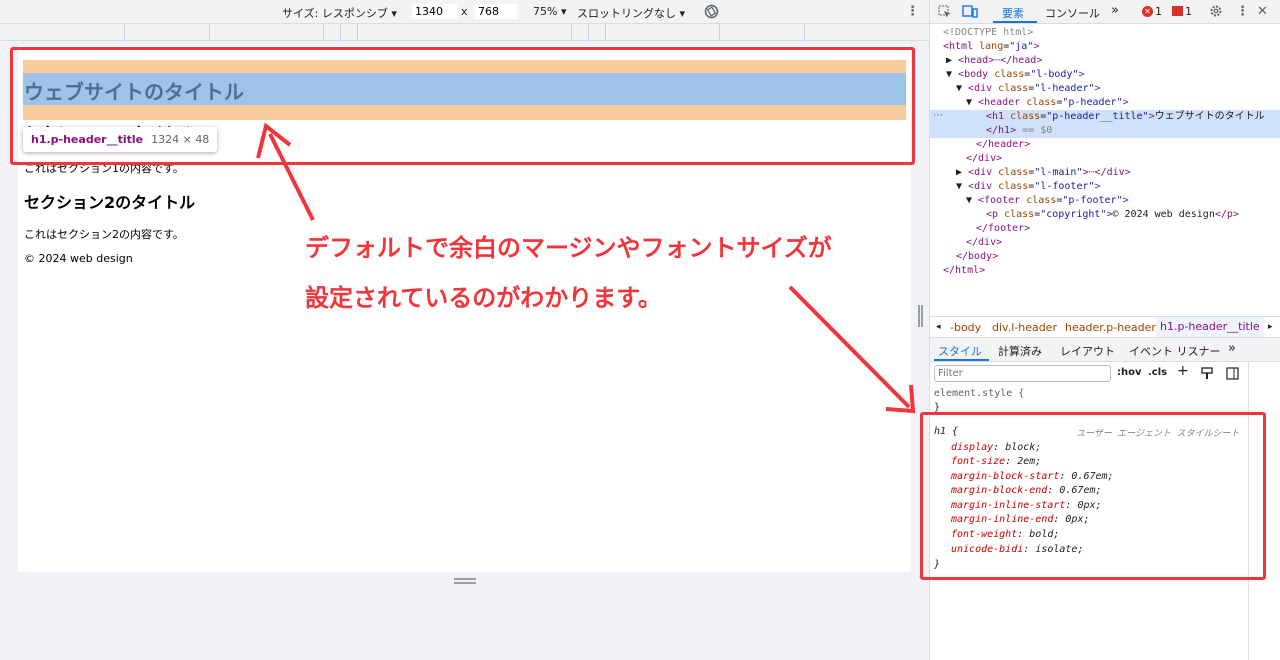 This screenshot has width=1280, height=660. Describe the element at coordinates (938, 115) in the screenshot. I see `node-actions-icon: ⋯` at that location.